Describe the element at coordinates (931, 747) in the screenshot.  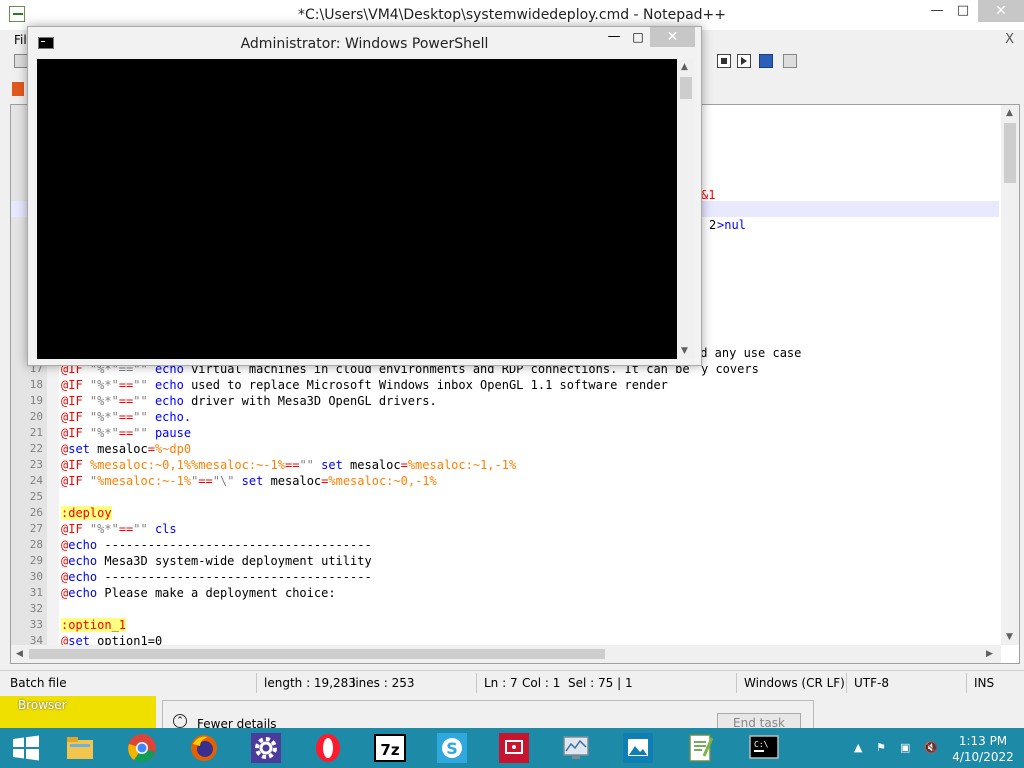
I see `volume-muted-icon: 🔇` at that location.